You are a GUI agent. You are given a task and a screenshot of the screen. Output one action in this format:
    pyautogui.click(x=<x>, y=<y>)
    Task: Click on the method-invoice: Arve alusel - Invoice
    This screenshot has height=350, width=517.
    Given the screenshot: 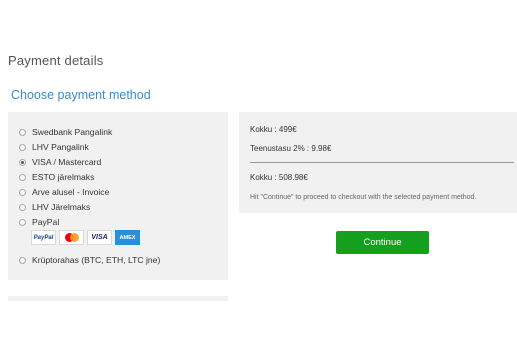 What is the action you would take?
    pyautogui.click(x=64, y=192)
    